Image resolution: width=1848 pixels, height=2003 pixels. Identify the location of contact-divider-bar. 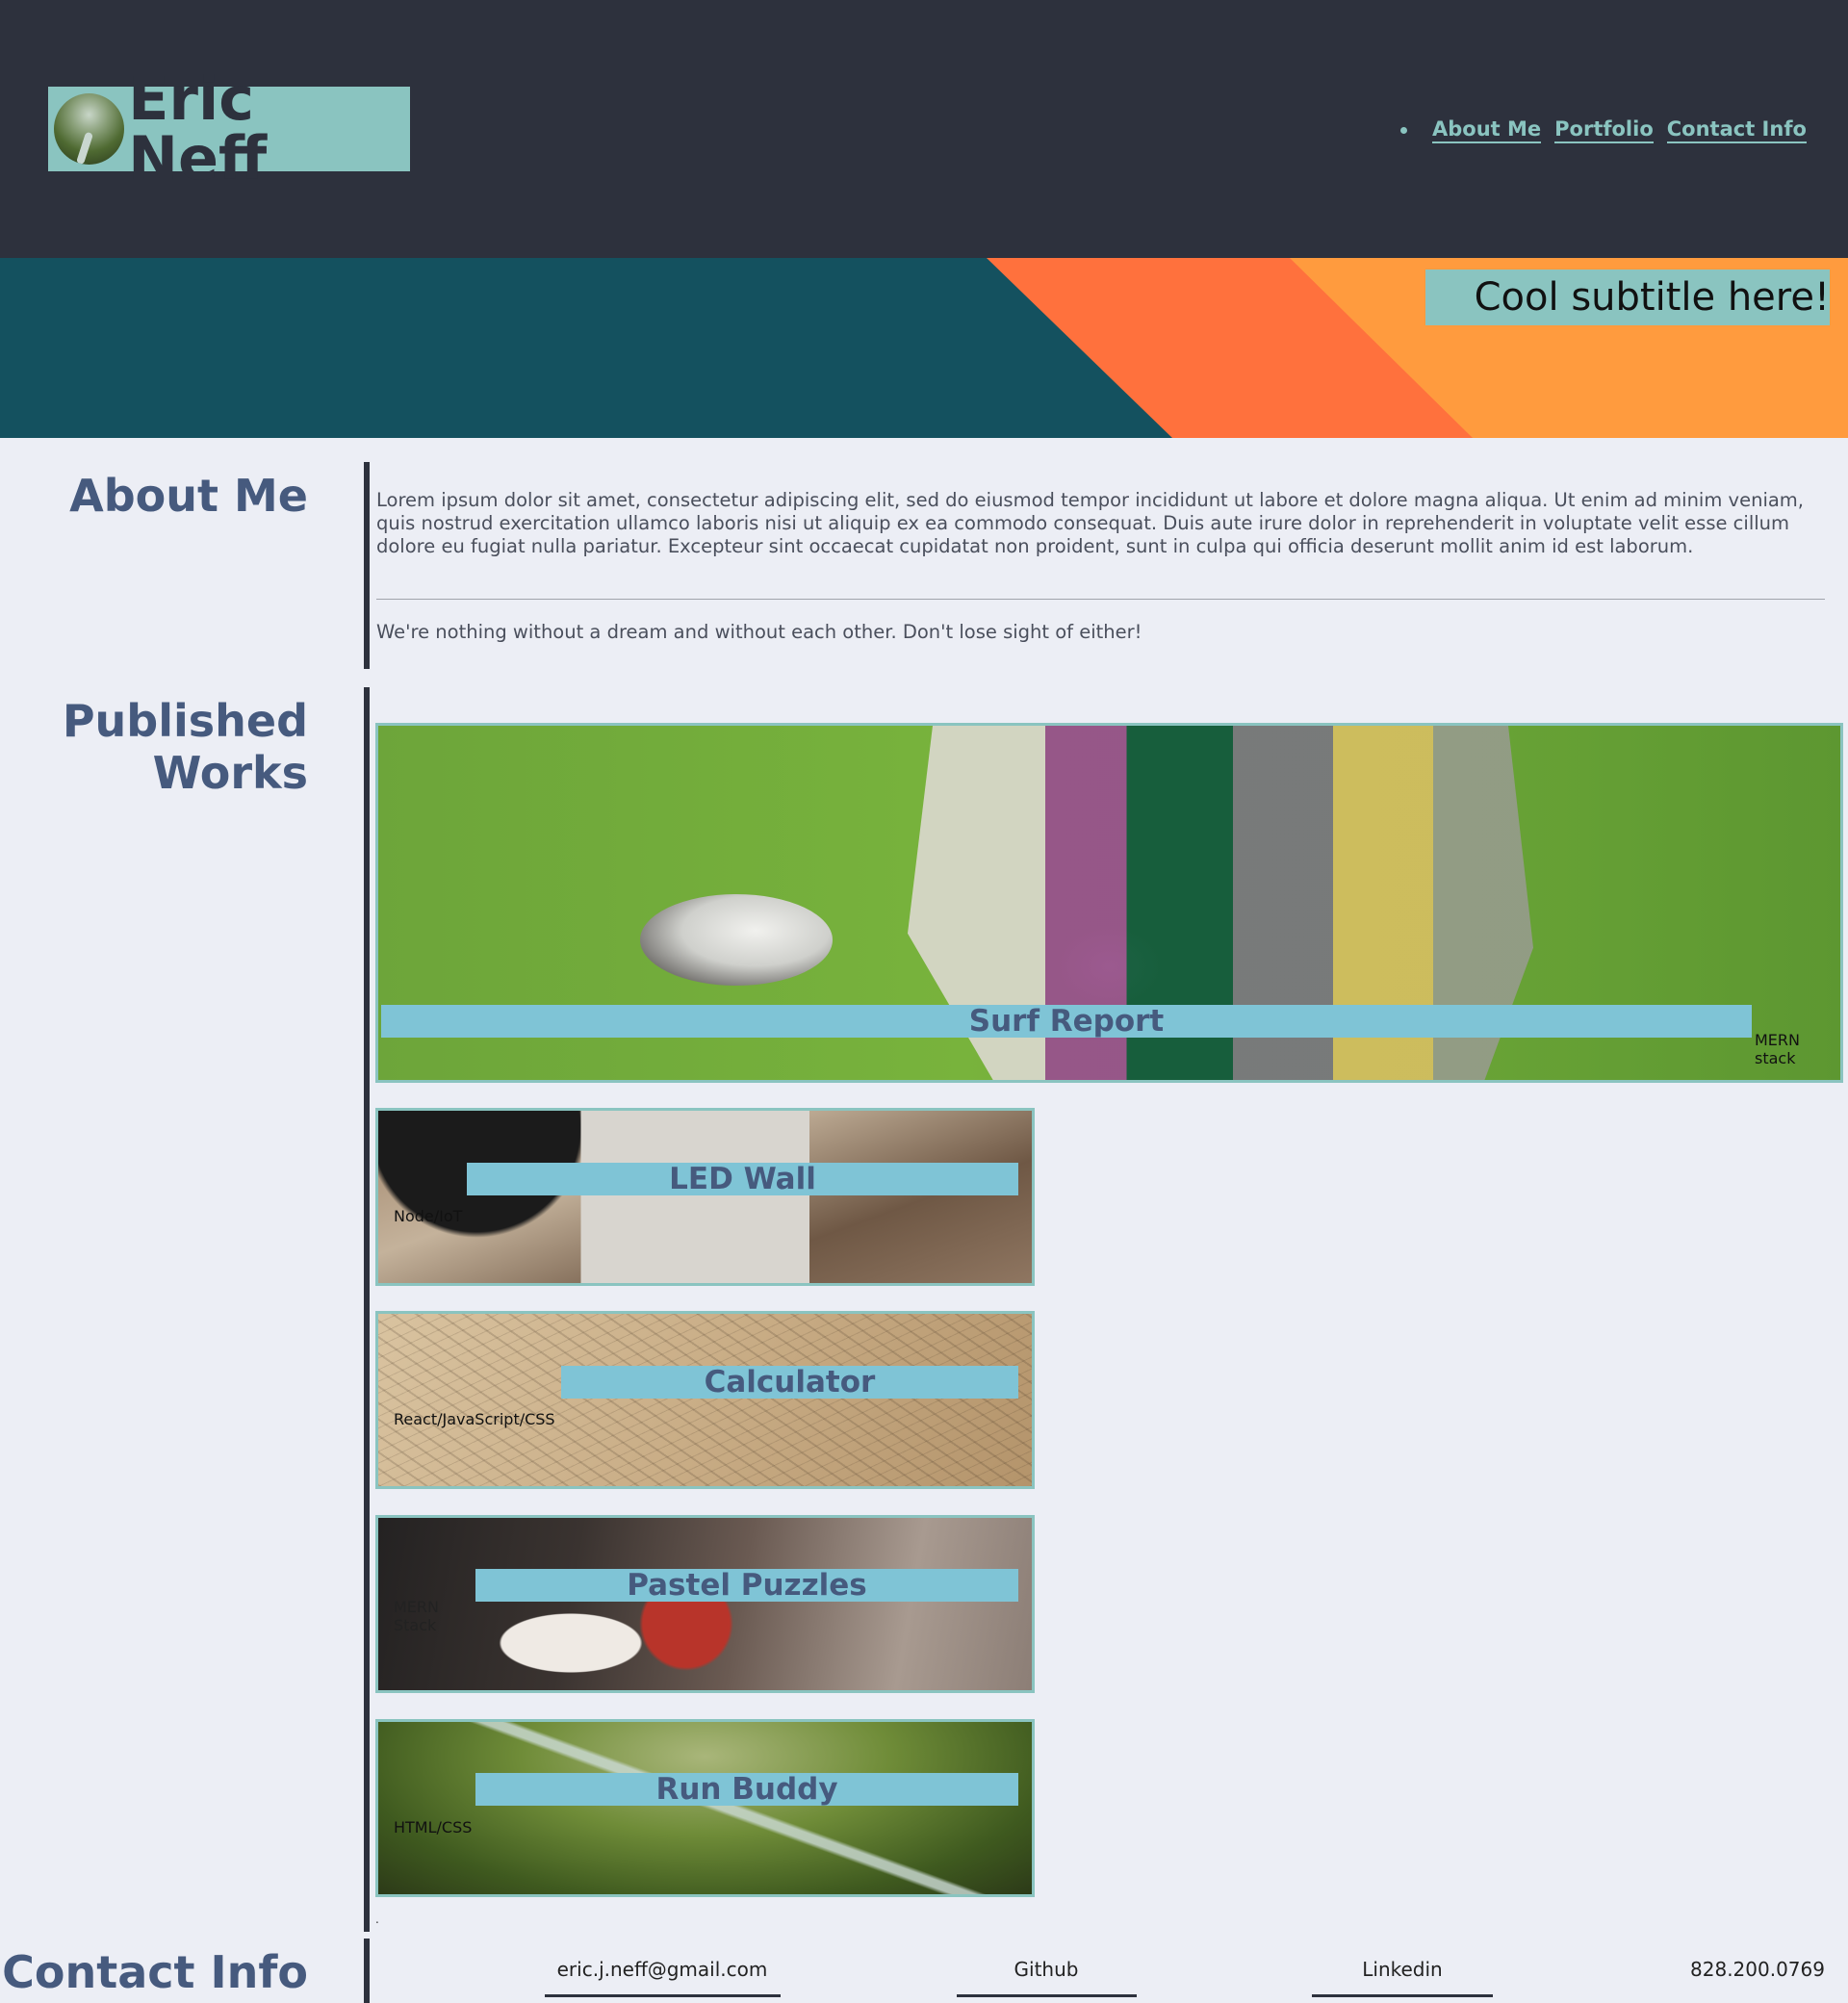
(367, 1971).